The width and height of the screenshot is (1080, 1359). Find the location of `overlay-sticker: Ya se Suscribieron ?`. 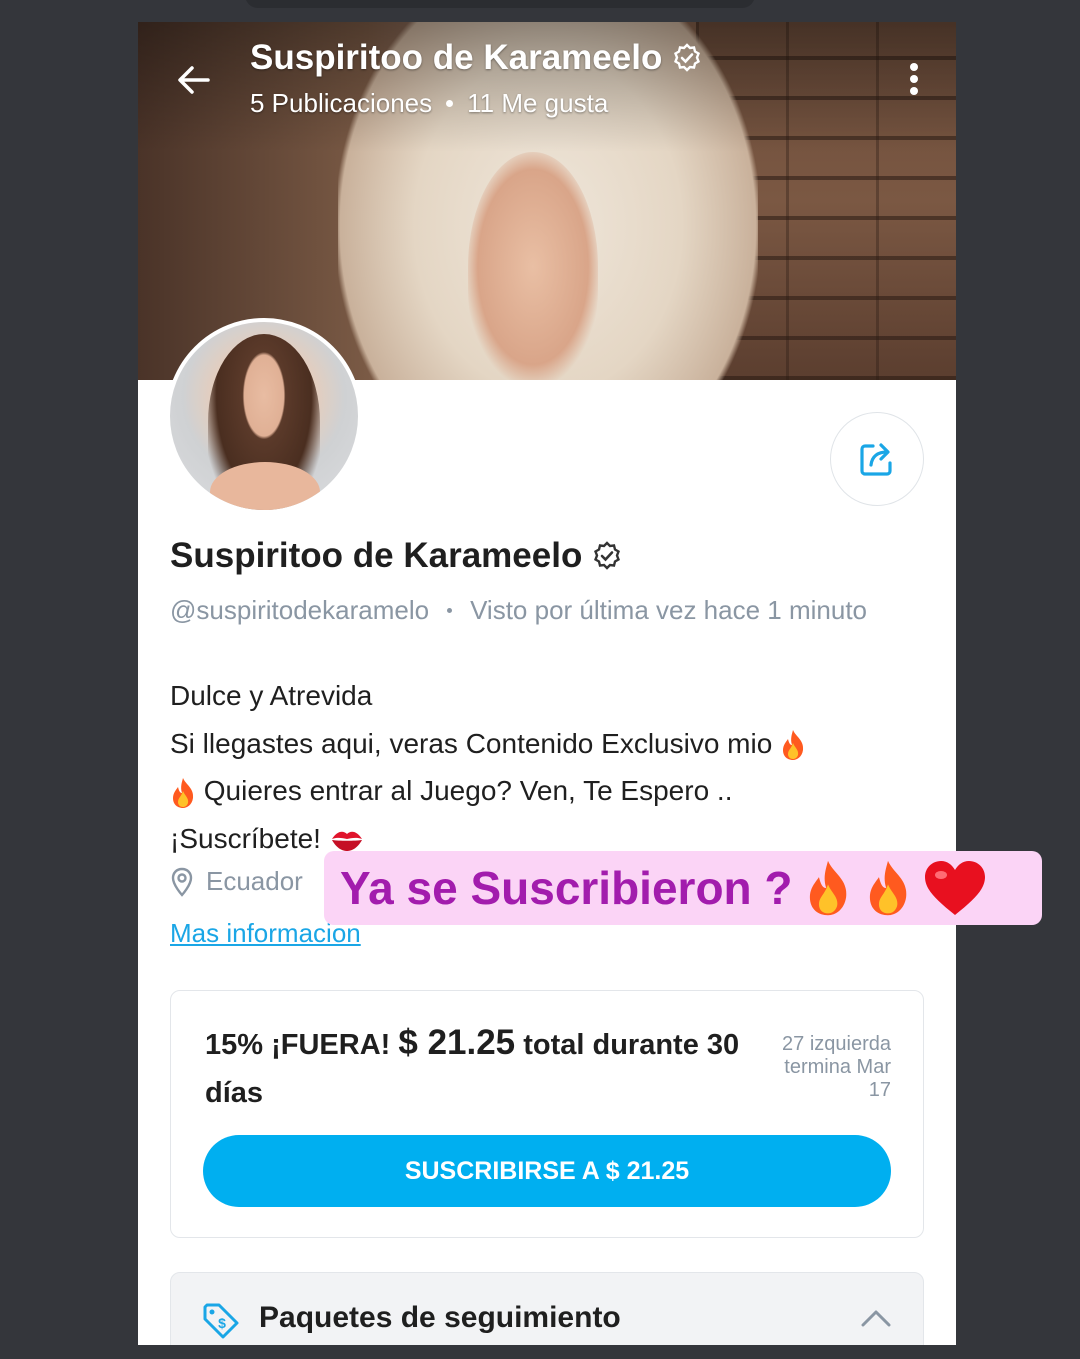

overlay-sticker: Ya se Suscribieron ? is located at coordinates (683, 888).